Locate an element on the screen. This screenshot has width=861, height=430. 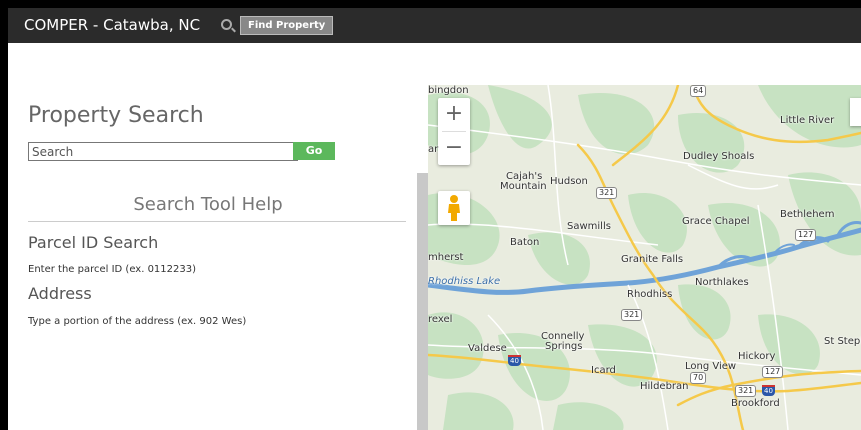
map-label: Hudson is located at coordinates (569, 181).